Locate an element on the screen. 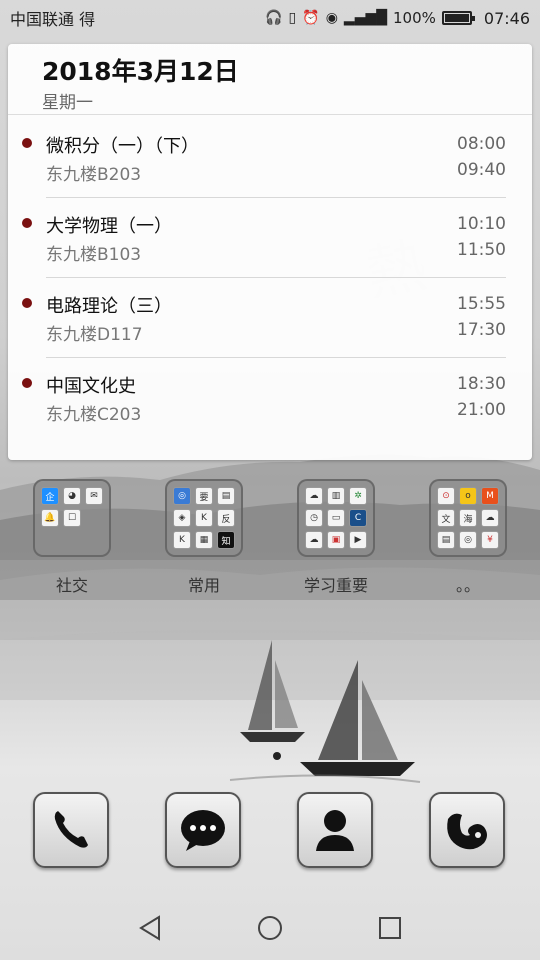 The height and width of the screenshot is (960, 540). battery-icon is located at coordinates (458, 18).